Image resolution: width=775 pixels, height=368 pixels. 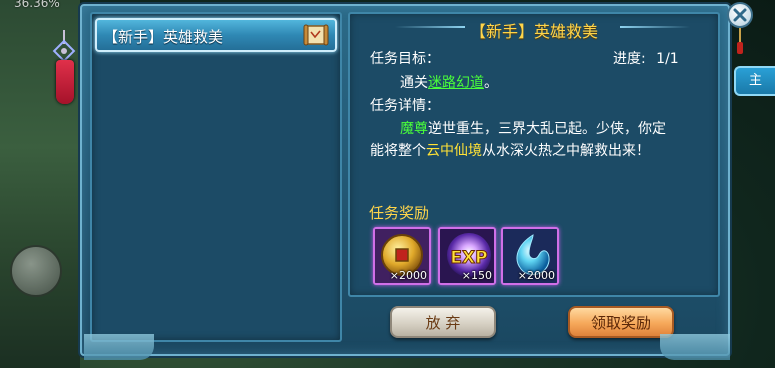 What do you see at coordinates (667, 59) in the screenshot?
I see `progress-value: 1/1` at bounding box center [667, 59].